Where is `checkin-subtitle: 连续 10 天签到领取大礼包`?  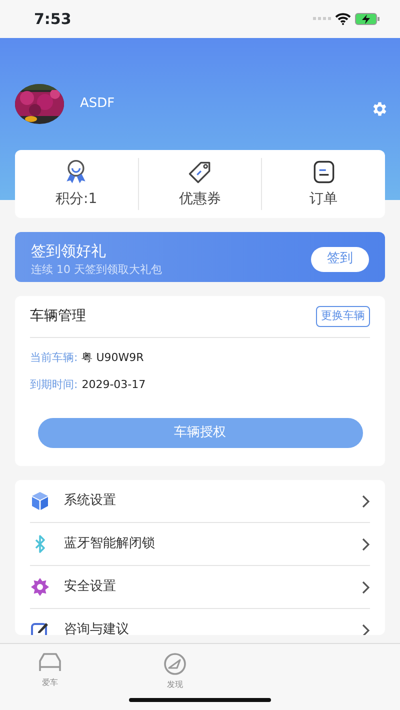
checkin-subtitle: 连续 10 天签到领取大礼包 is located at coordinates (97, 270).